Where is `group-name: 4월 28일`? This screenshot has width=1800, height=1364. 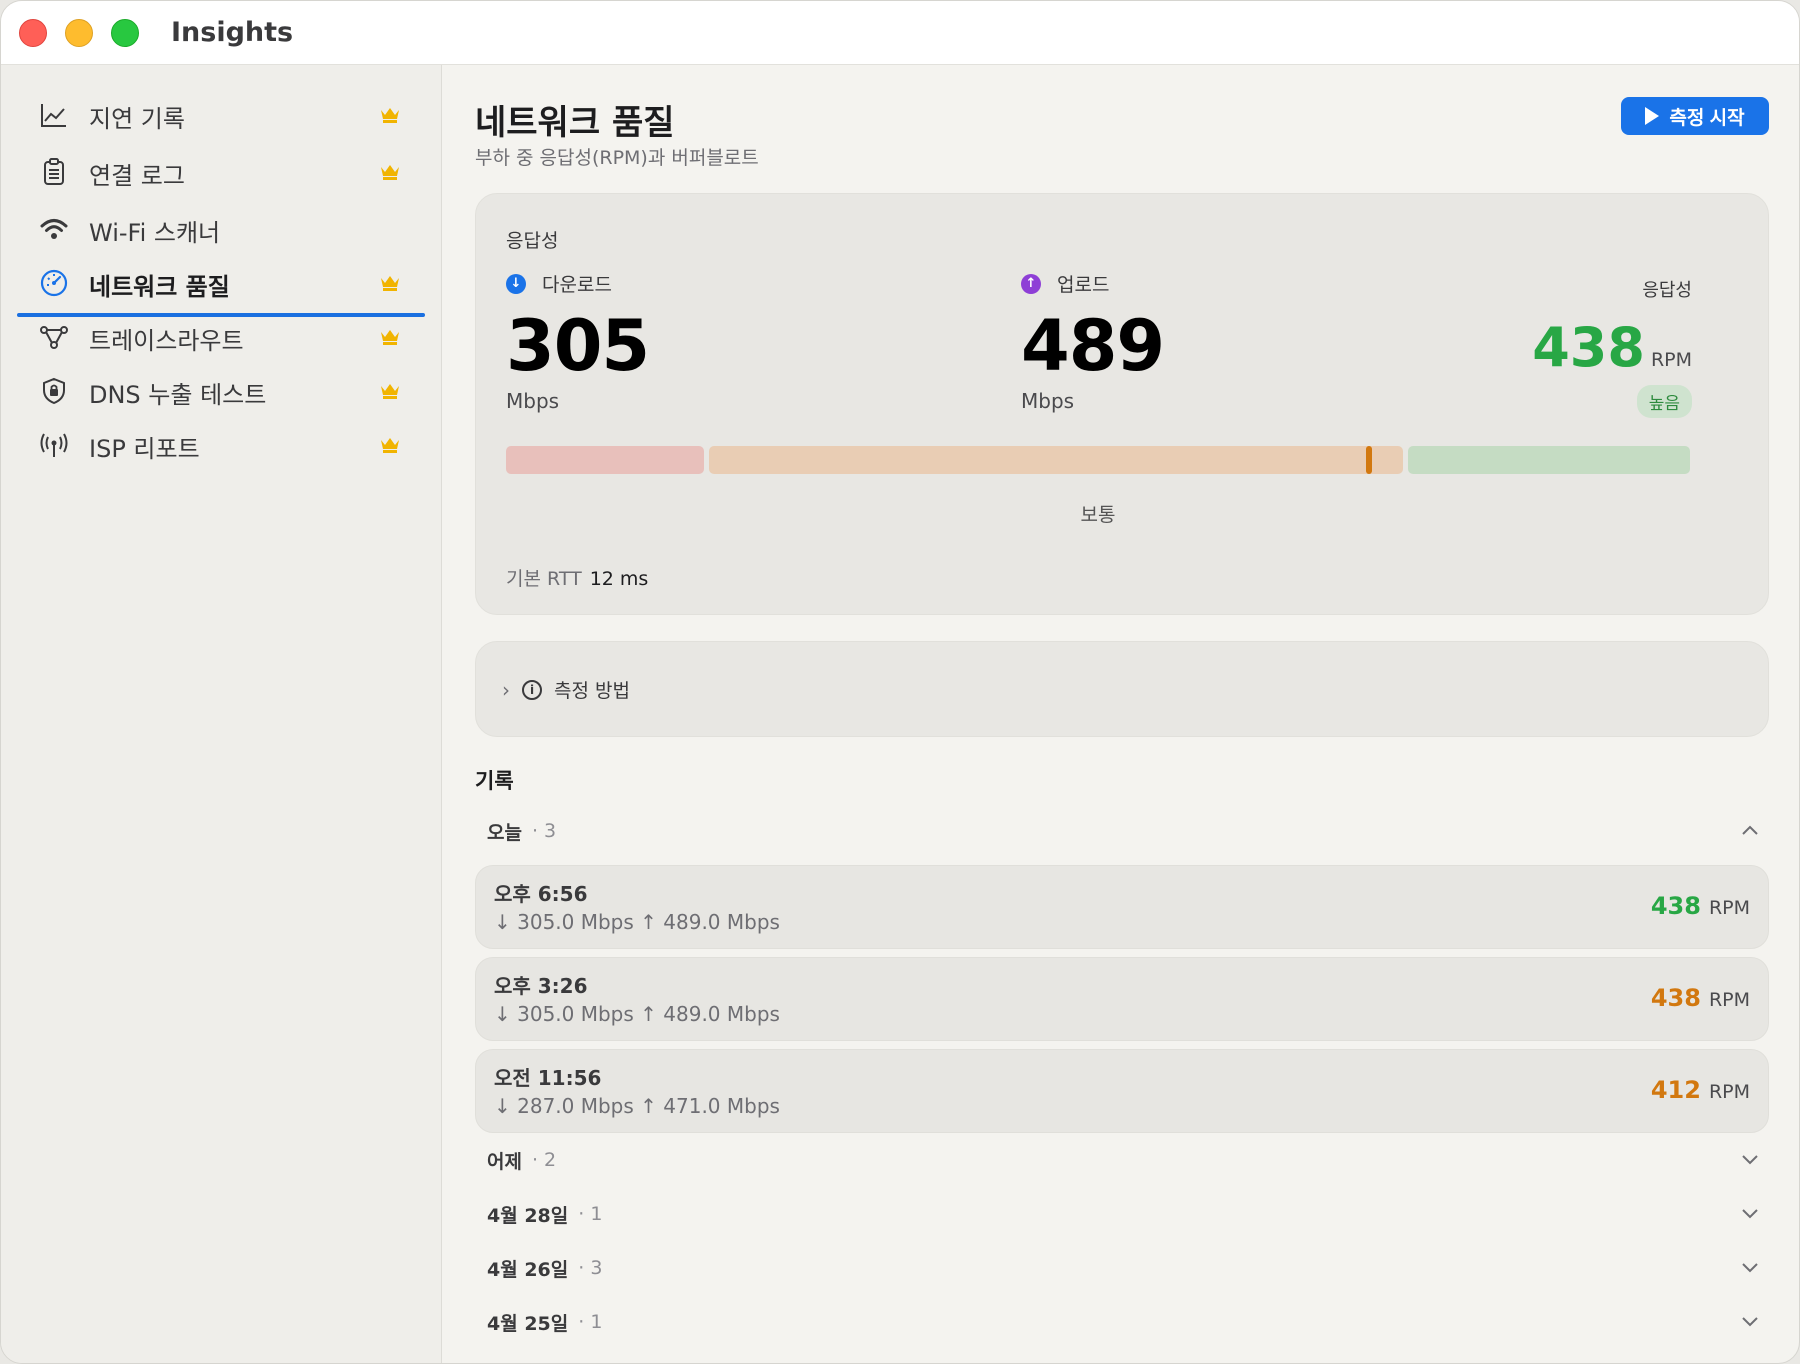 group-name: 4월 28일 is located at coordinates (528, 1215).